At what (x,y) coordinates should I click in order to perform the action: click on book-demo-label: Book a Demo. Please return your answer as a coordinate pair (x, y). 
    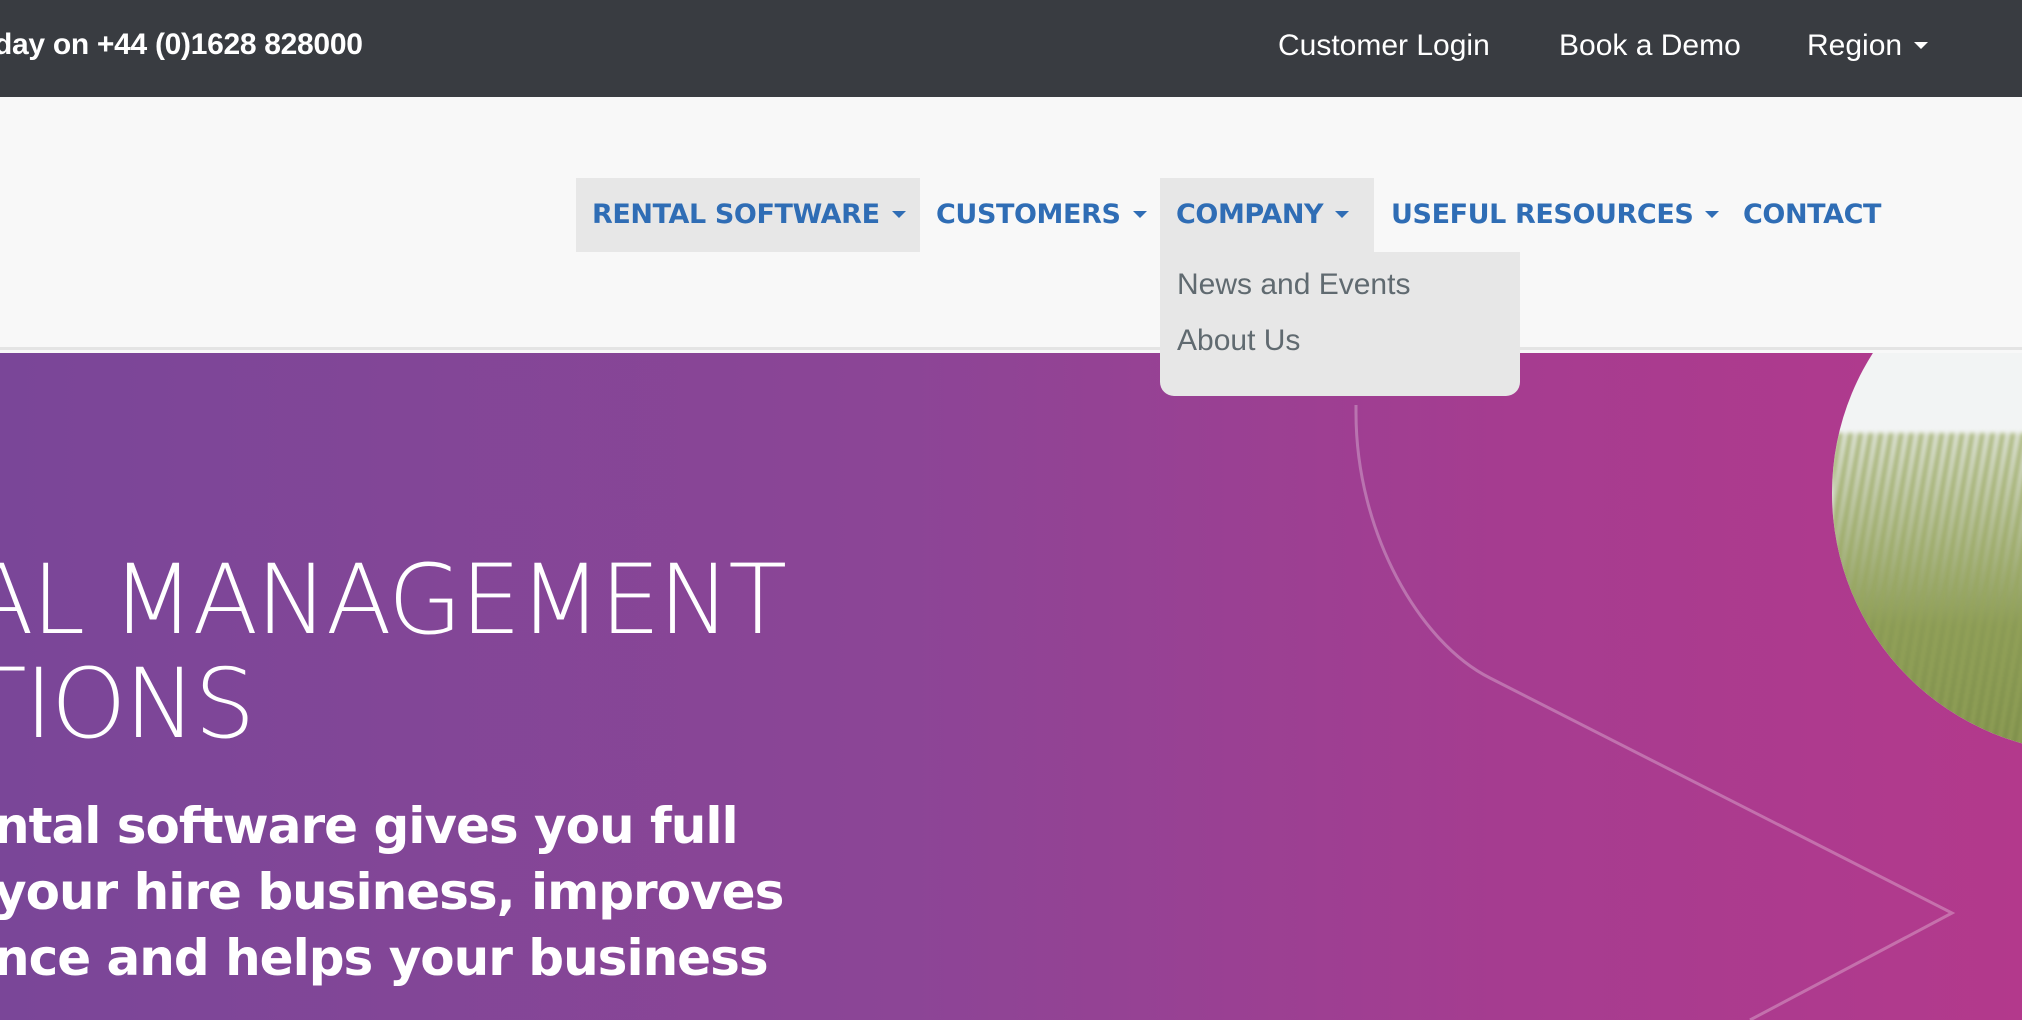
    Looking at the image, I should click on (1650, 45).